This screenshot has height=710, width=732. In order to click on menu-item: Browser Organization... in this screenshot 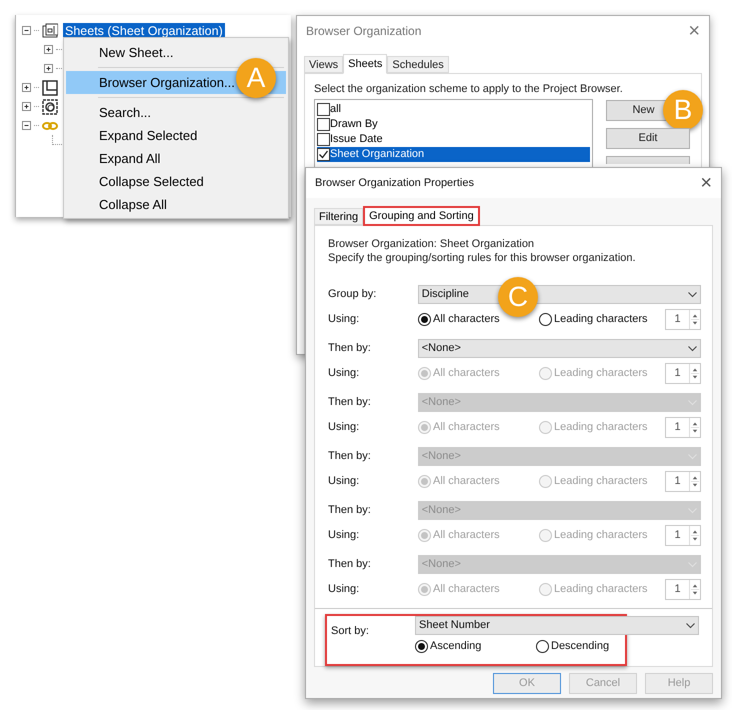, I will do `click(151, 82)`.